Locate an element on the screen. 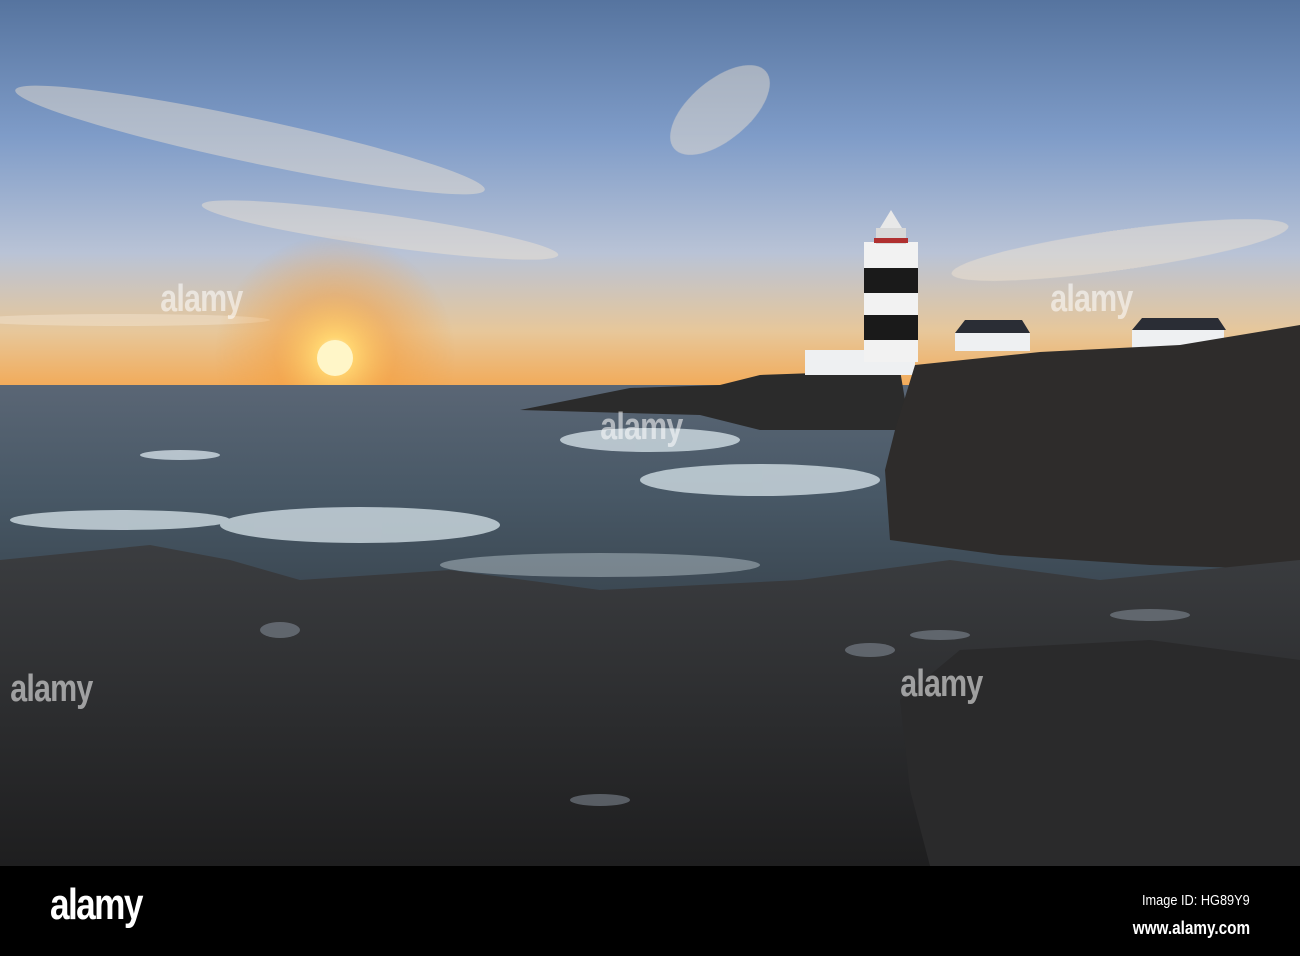  watermark-footer is located at coordinates (650, 911).